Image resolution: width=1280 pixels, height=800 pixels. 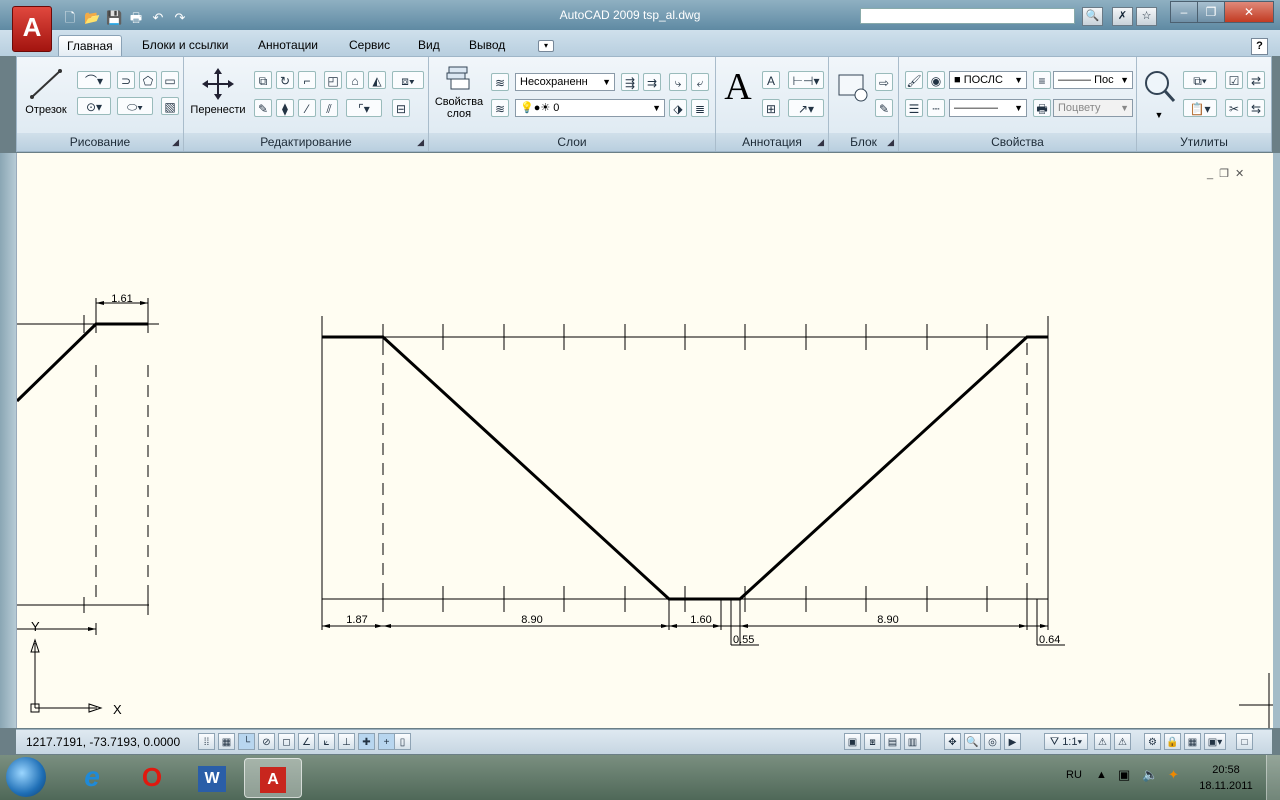 I want to click on polygon-icon: ⬠, so click(x=148, y=80).